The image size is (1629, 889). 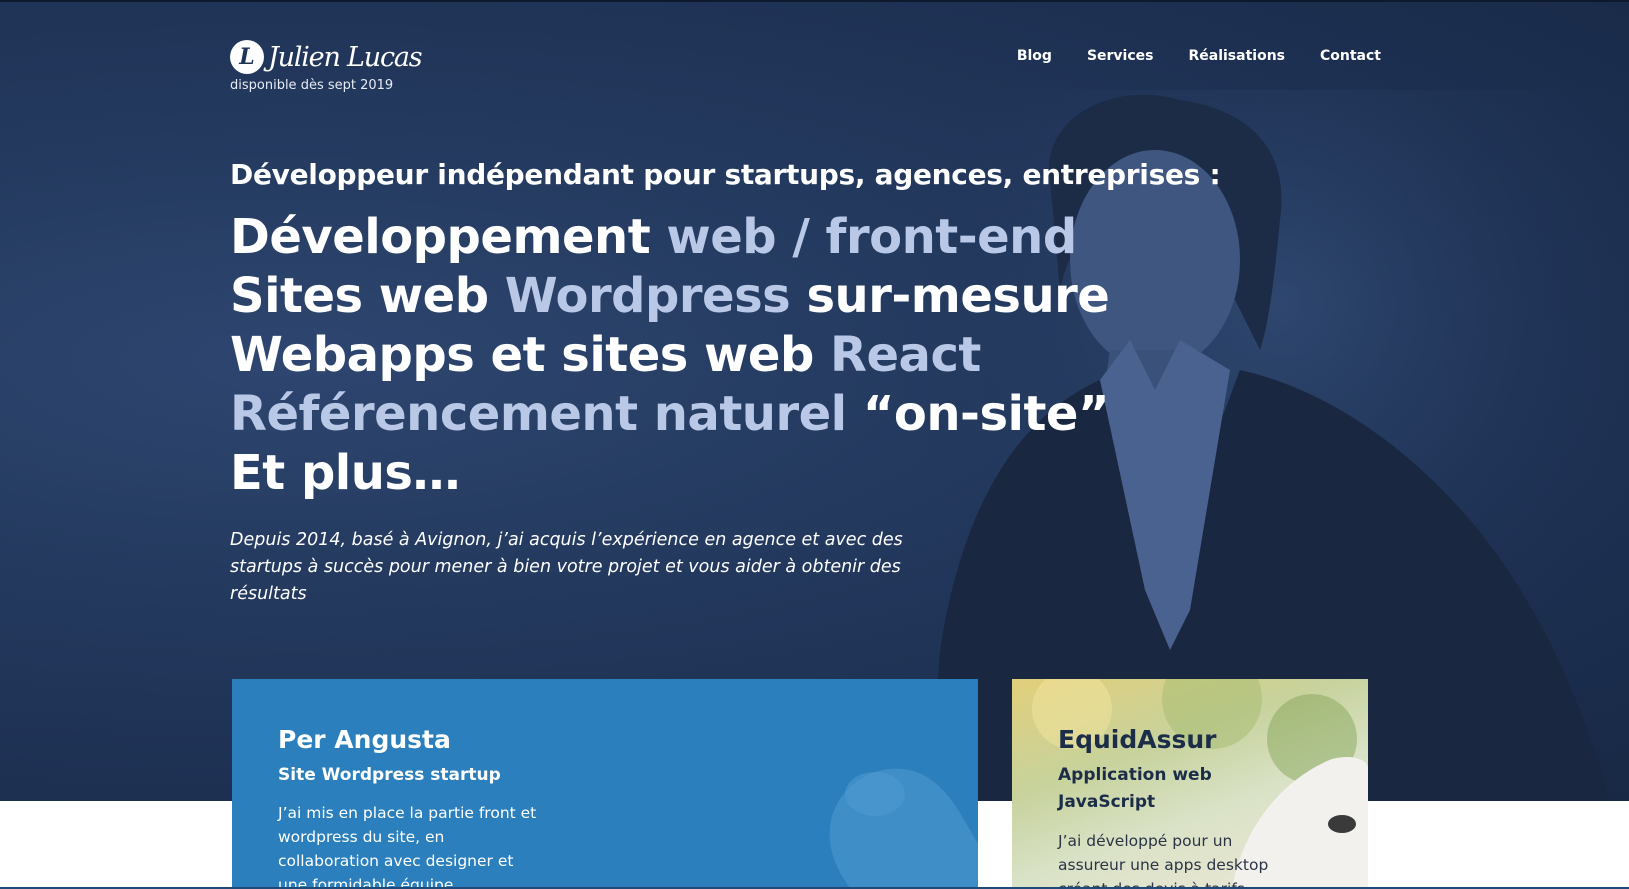 I want to click on headline-text: sur-mesure, so click(x=950, y=296).